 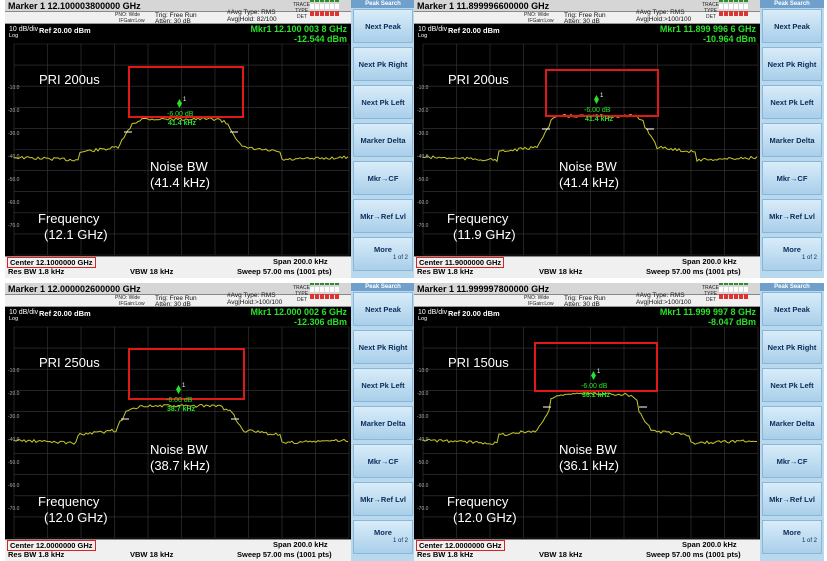 What do you see at coordinates (74, 289) in the screenshot?
I see `marker-frequency-title: Marker 1 12.000002600000 GHz` at bounding box center [74, 289].